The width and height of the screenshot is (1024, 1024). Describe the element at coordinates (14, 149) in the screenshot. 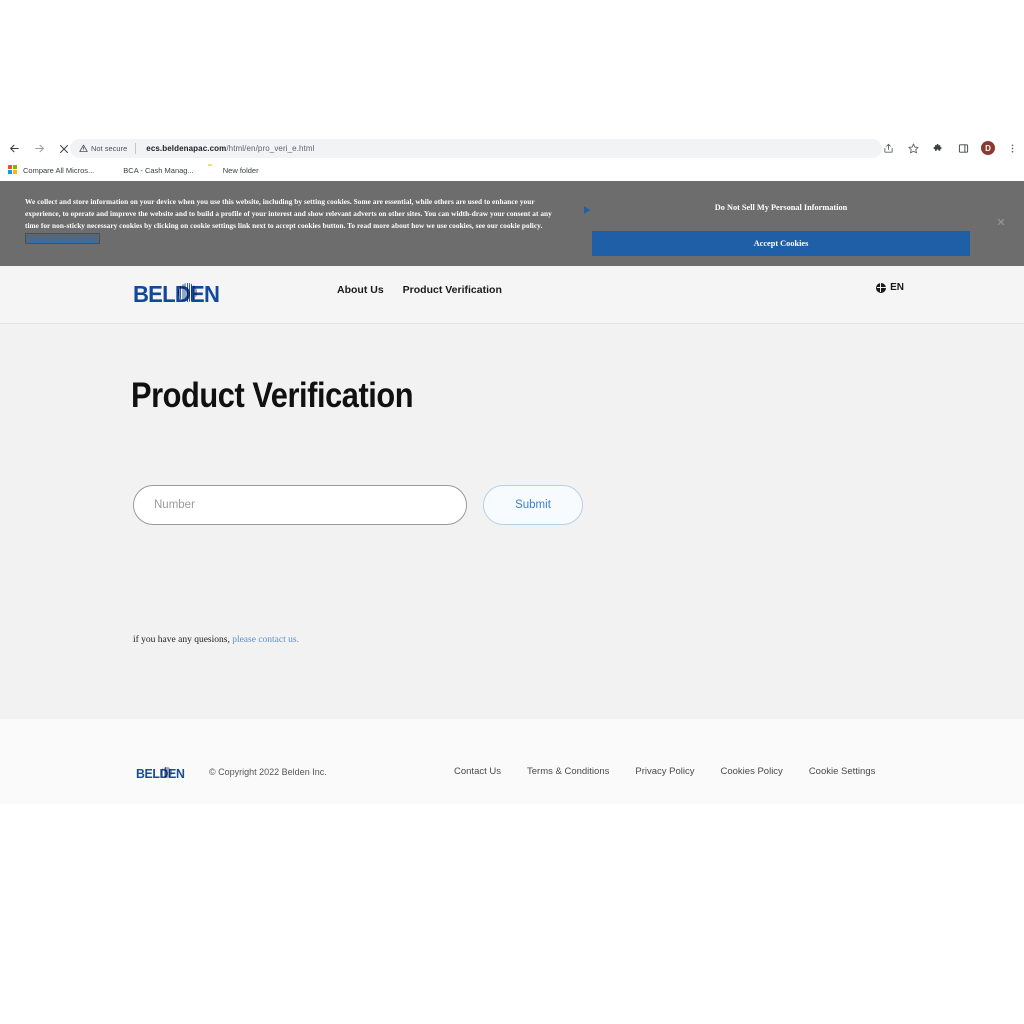

I see `back-icon` at that location.